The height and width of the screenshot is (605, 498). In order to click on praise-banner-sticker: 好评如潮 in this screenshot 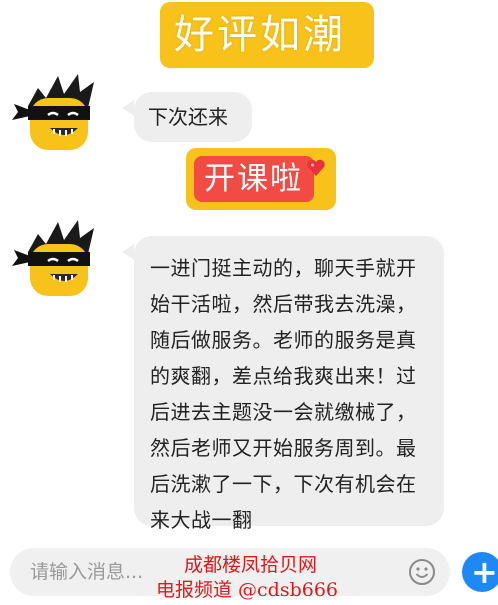, I will do `click(267, 35)`.